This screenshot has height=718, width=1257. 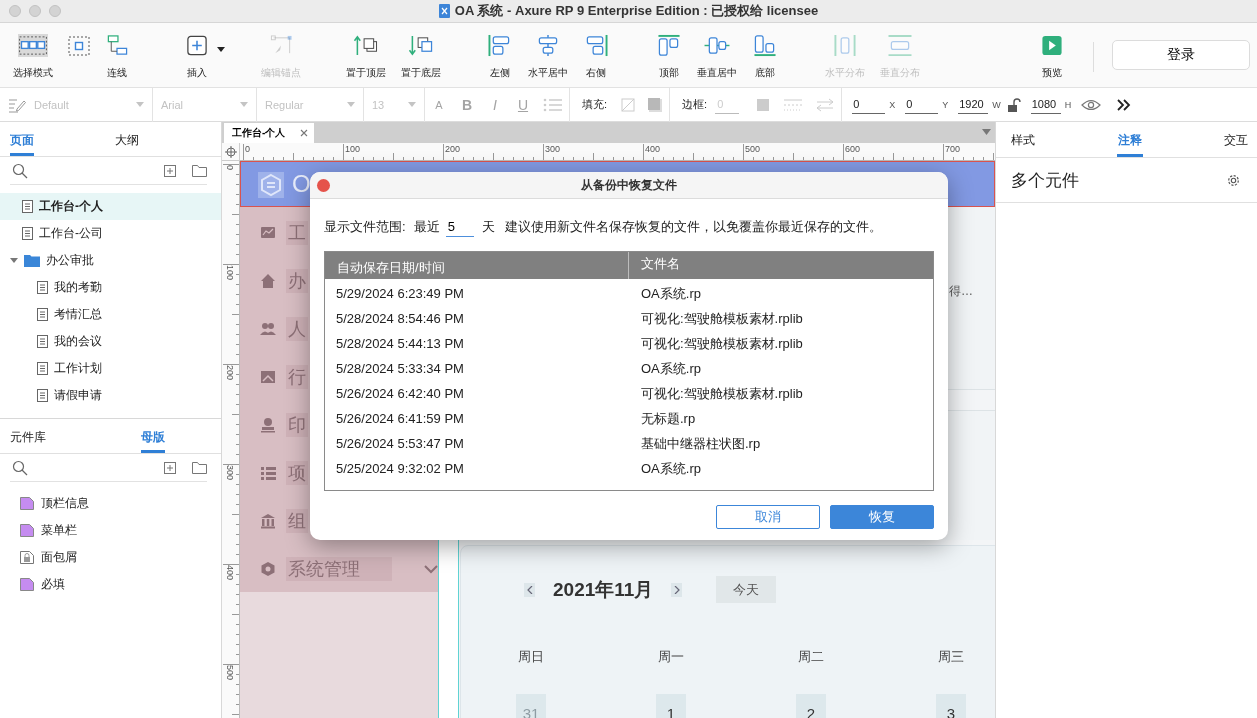 What do you see at coordinates (400, 343) in the screenshot?
I see `table-cell-text: 5/28/2024 5:44:13 PM` at bounding box center [400, 343].